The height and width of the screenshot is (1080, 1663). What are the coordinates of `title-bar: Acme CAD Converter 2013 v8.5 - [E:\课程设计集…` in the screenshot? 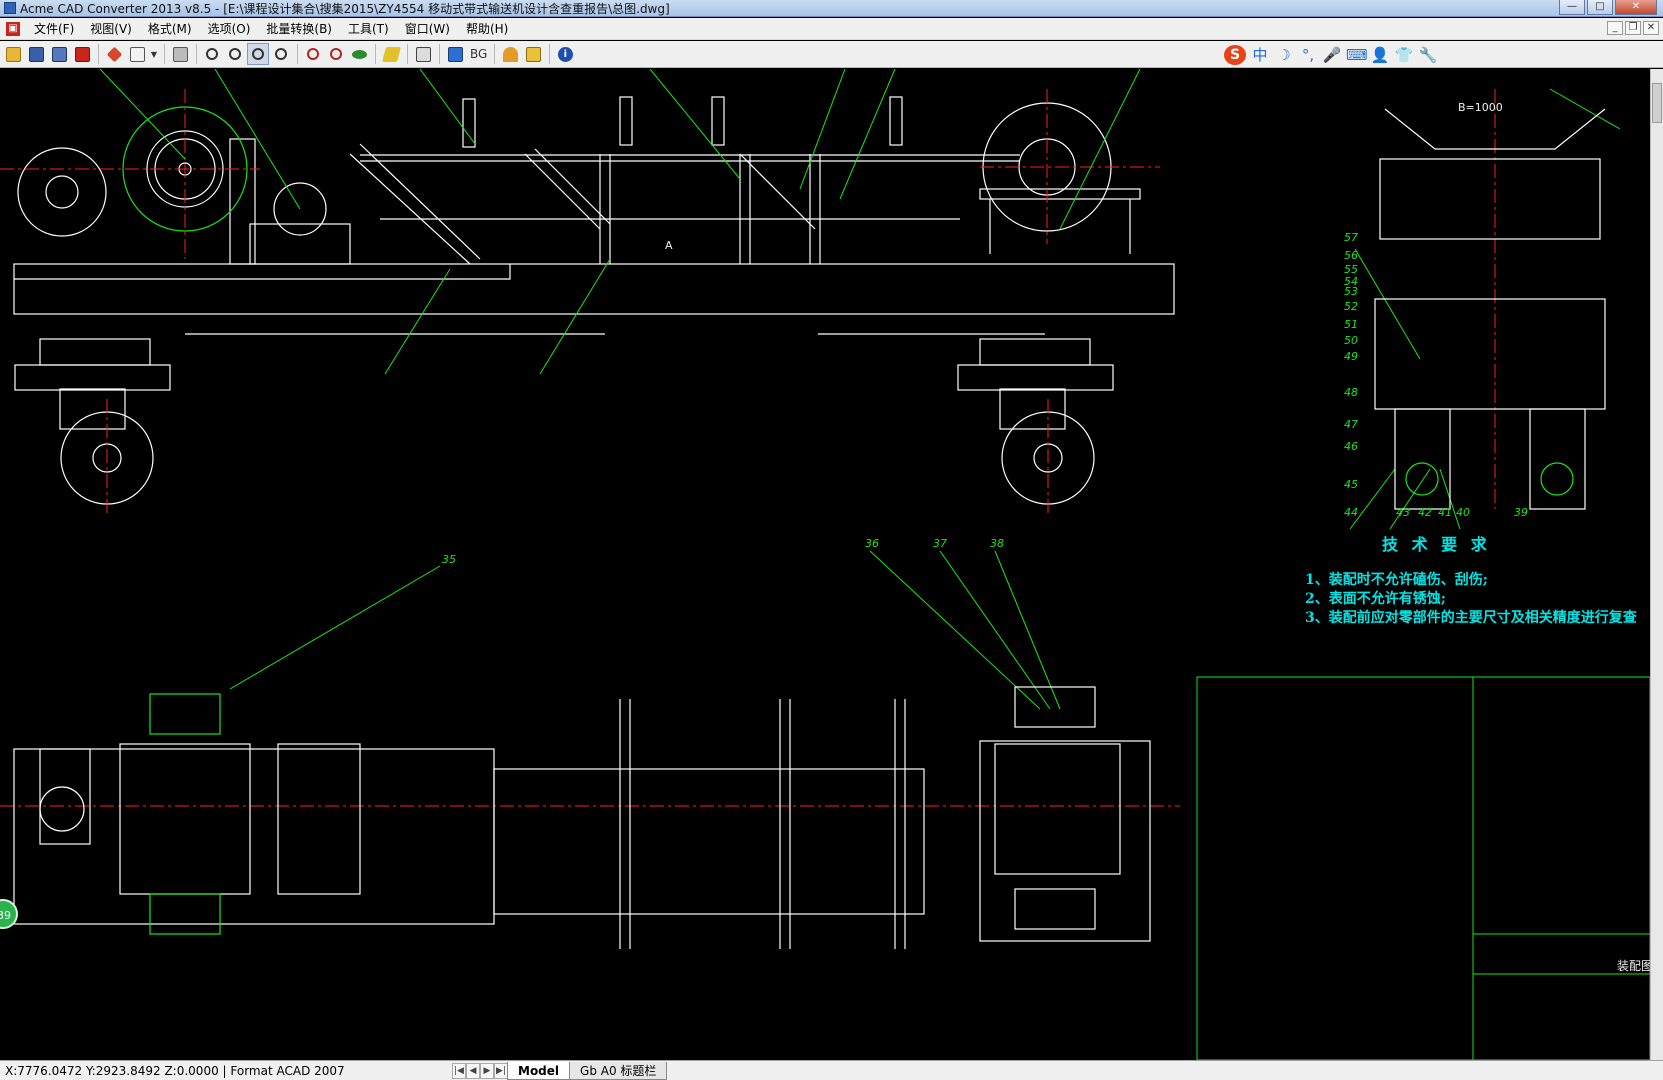 It's located at (831, 8).